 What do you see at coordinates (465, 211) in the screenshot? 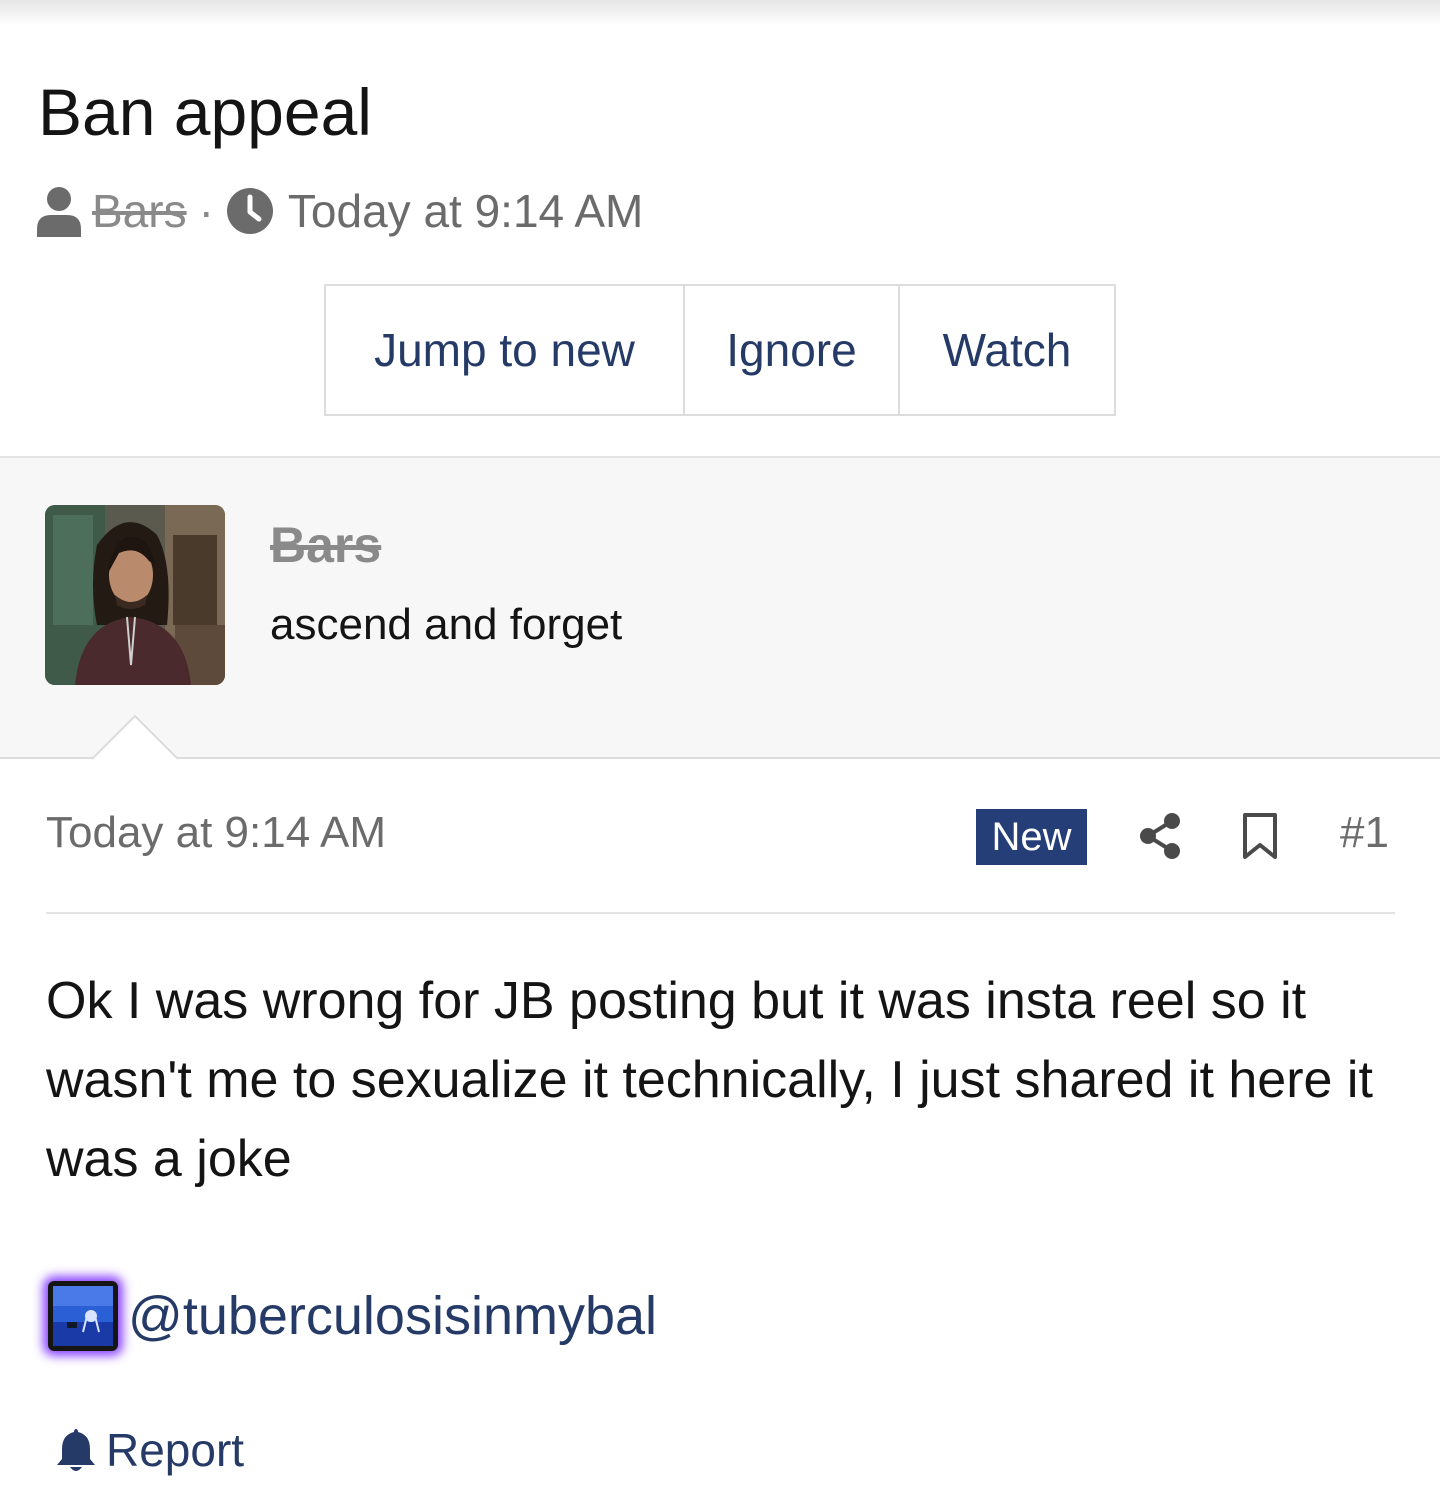
I see `thread-timestamp: Today at 9:14 AM` at bounding box center [465, 211].